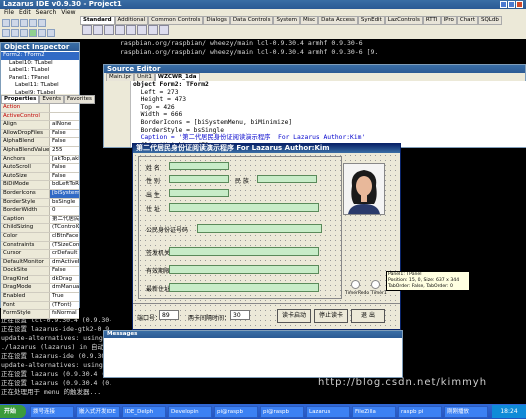  Describe the element at coordinates (40, 246) in the screenshot. I see `property-row: Constraints (TSizeConstrain` at that location.